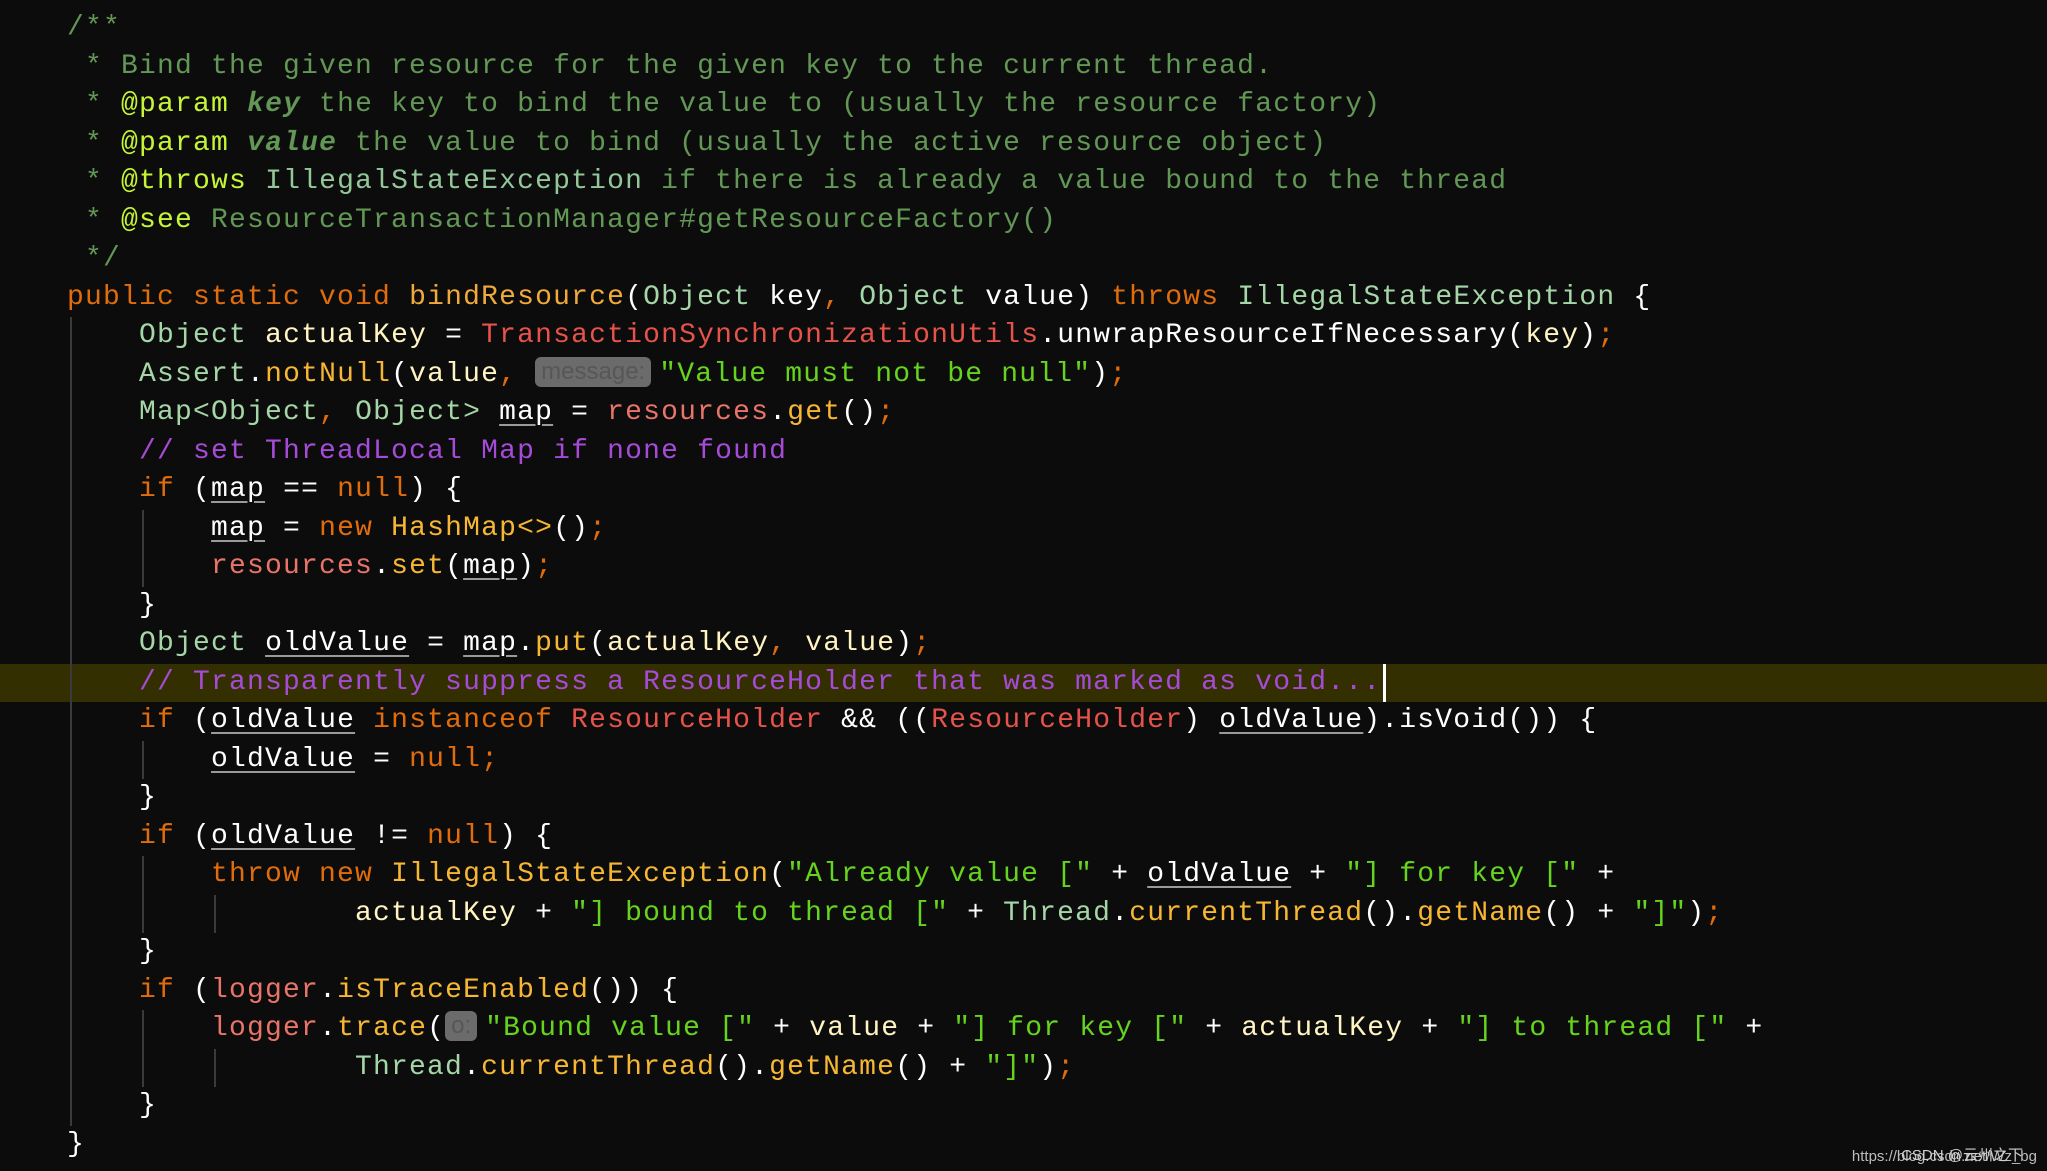 This screenshot has height=1171, width=2047. Describe the element at coordinates (461, 1026) in the screenshot. I see `parameter-hint: o:` at that location.